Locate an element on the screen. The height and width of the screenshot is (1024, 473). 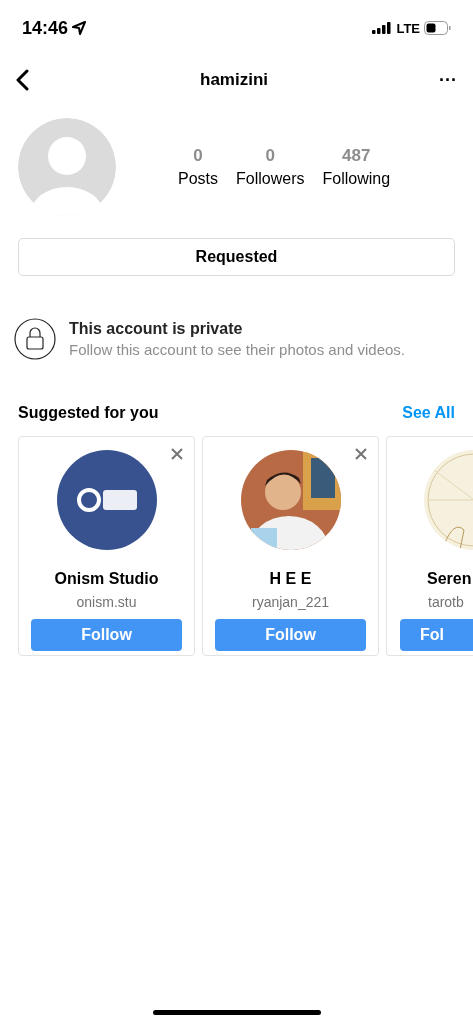
signal-icon is located at coordinates (382, 28).